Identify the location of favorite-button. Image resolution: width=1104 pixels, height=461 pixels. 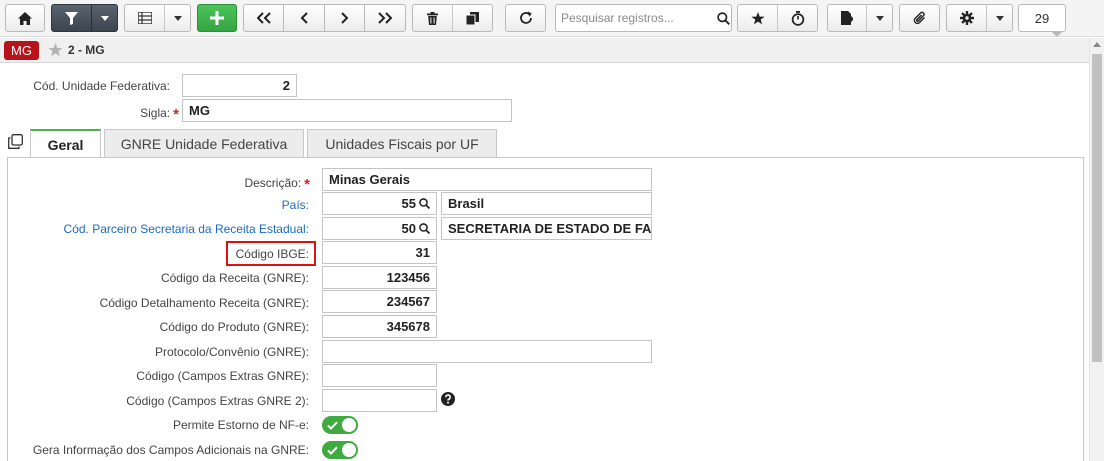
(757, 18).